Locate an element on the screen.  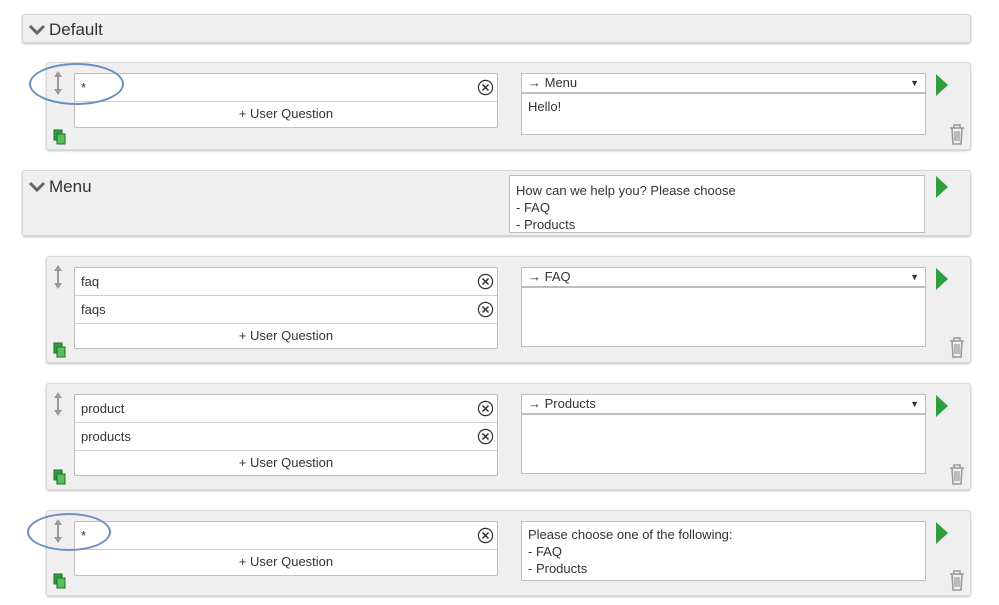
group-header-default: Default is located at coordinates (496, 28).